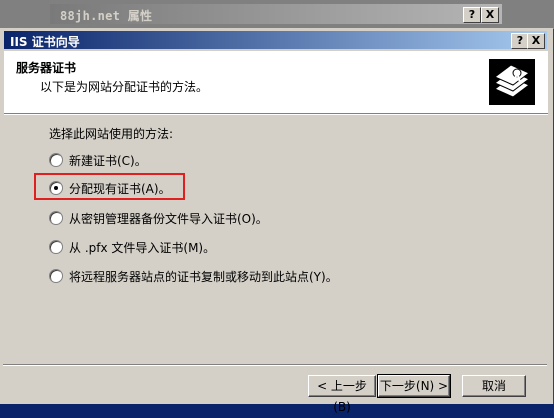  I want to click on header-subtitle: 以下是为网站分配证书的方法。, so click(124, 87).